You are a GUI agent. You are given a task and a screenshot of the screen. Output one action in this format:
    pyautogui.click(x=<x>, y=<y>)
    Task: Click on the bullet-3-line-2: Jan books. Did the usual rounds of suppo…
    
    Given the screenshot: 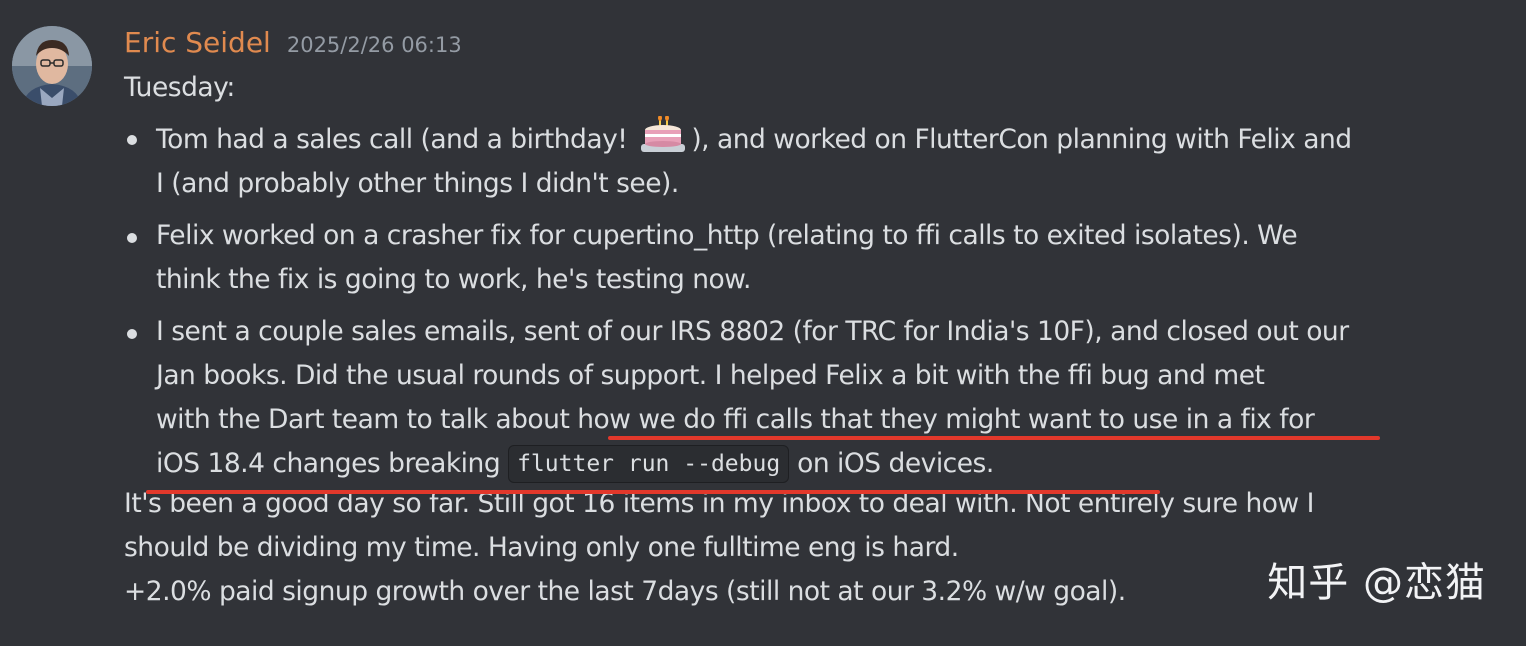 What is the action you would take?
    pyautogui.click(x=710, y=375)
    